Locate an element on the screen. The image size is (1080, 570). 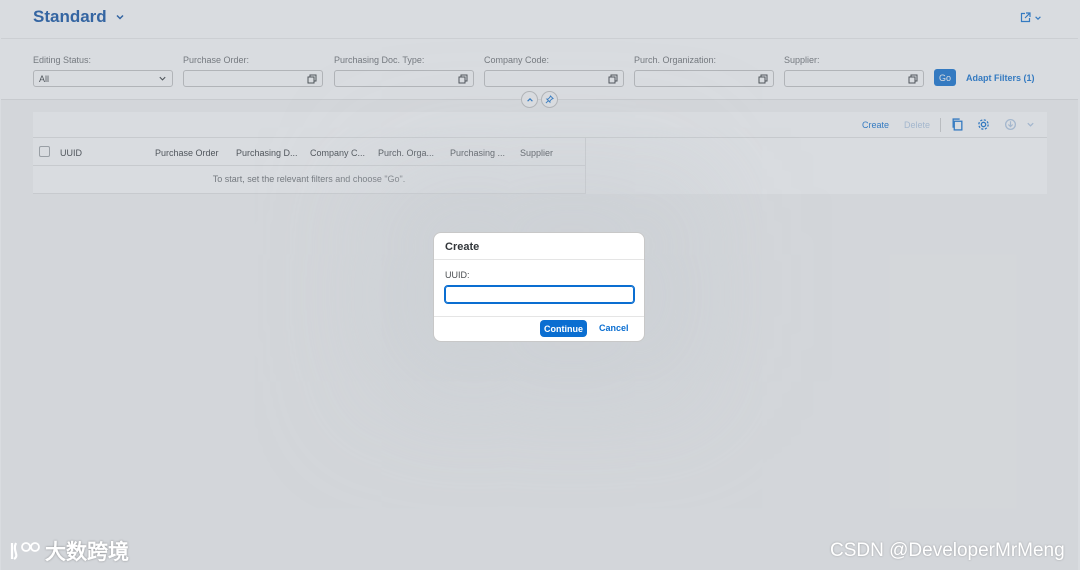
uuid-input is located at coordinates (539, 294).